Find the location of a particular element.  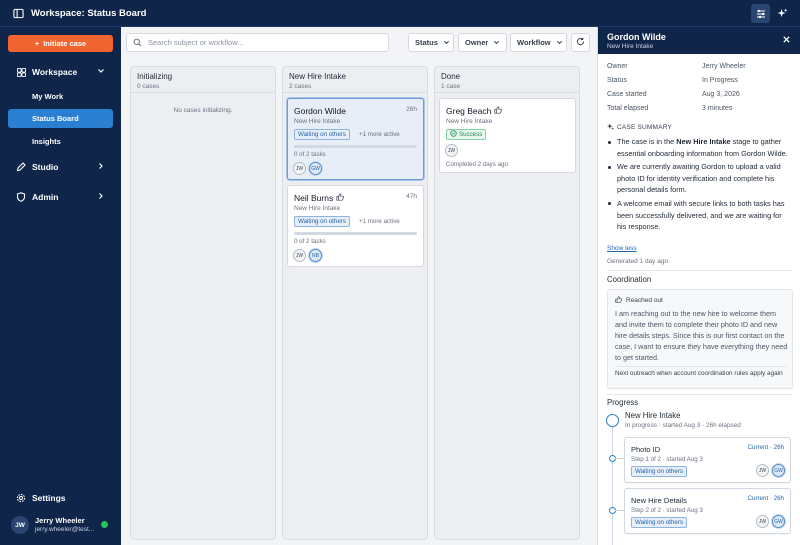

case-name: Neil Burns is located at coordinates (314, 198).